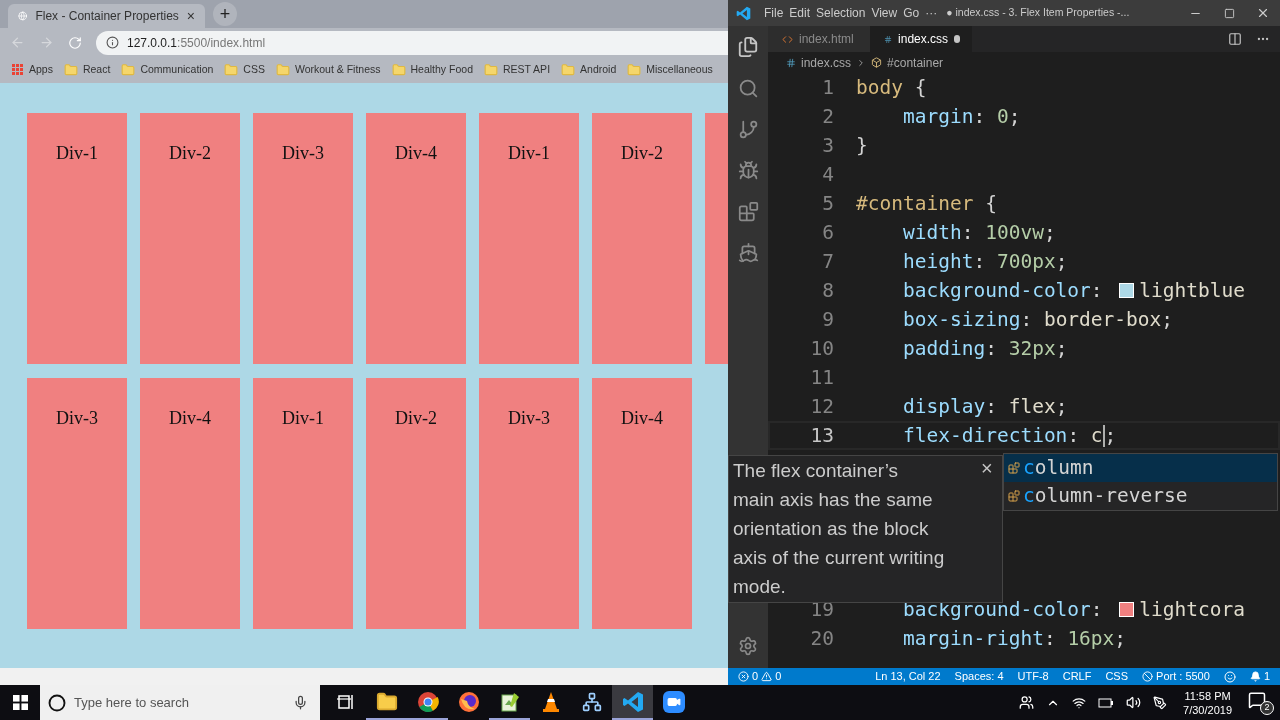 Image resolution: width=1280 pixels, height=720 pixels. I want to click on line-number: 20, so click(821, 638).